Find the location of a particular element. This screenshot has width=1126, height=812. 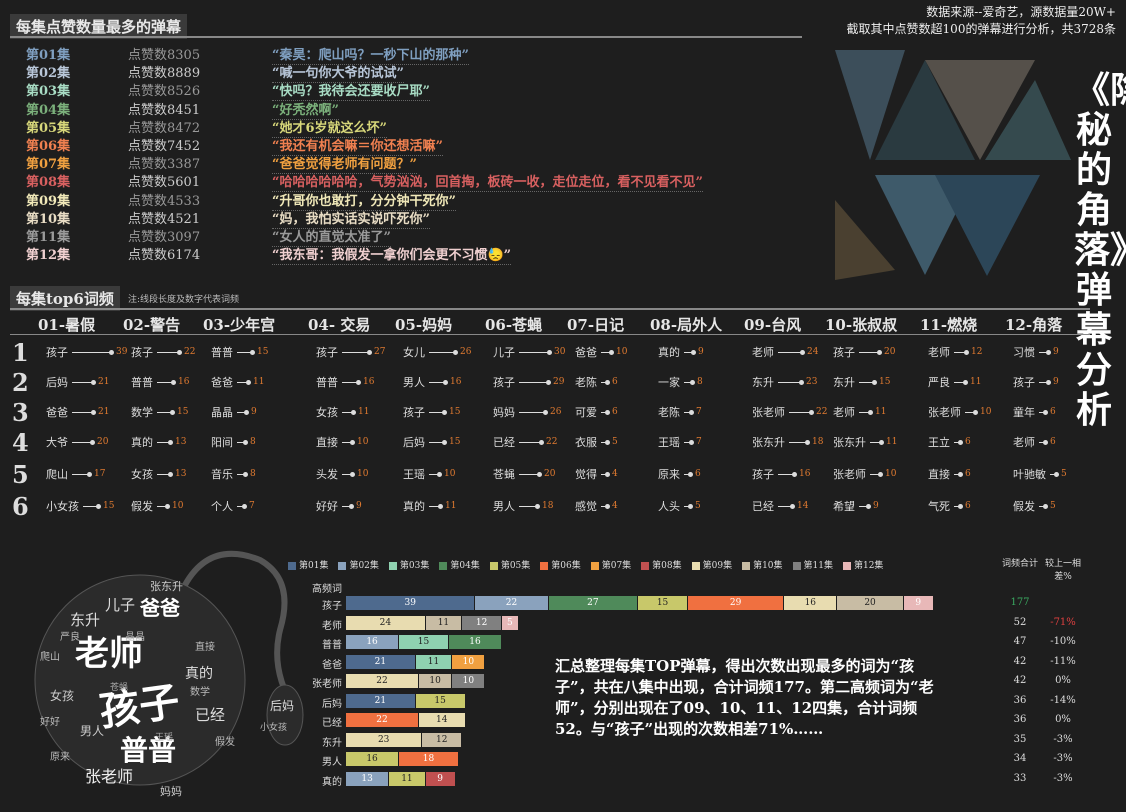

episode-header: 09-台风 is located at coordinates (773, 325).